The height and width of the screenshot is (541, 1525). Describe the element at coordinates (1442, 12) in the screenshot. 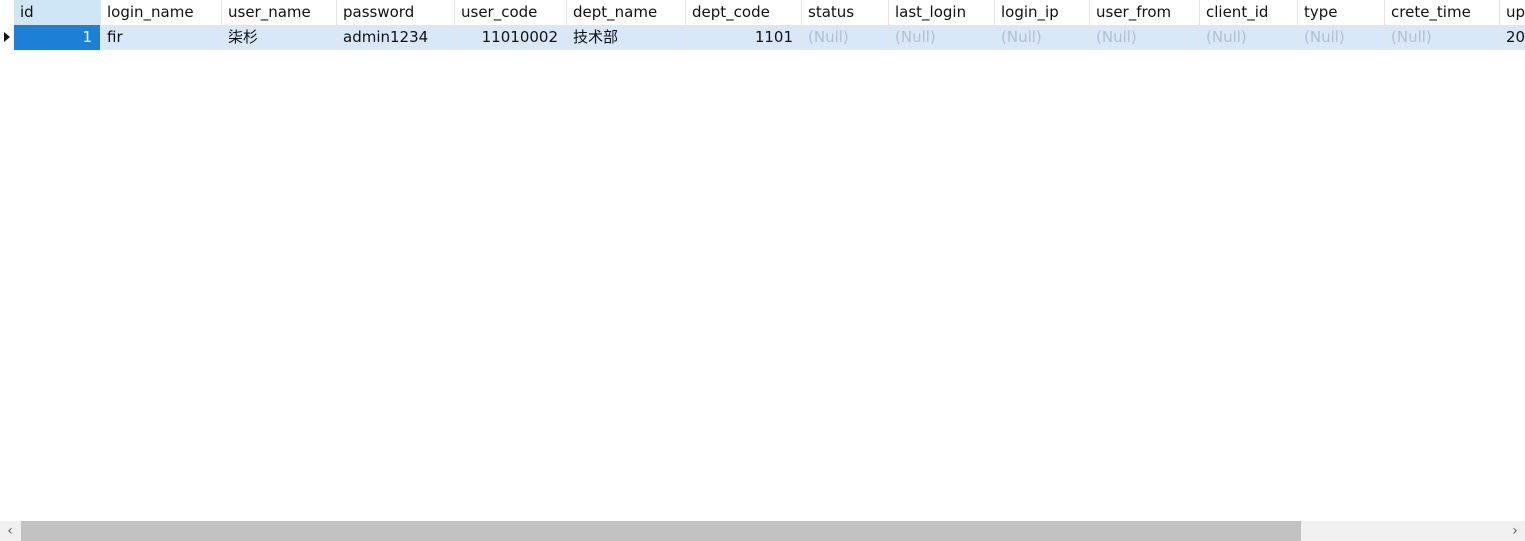

I see `column-header-crete-time: crete_time` at that location.